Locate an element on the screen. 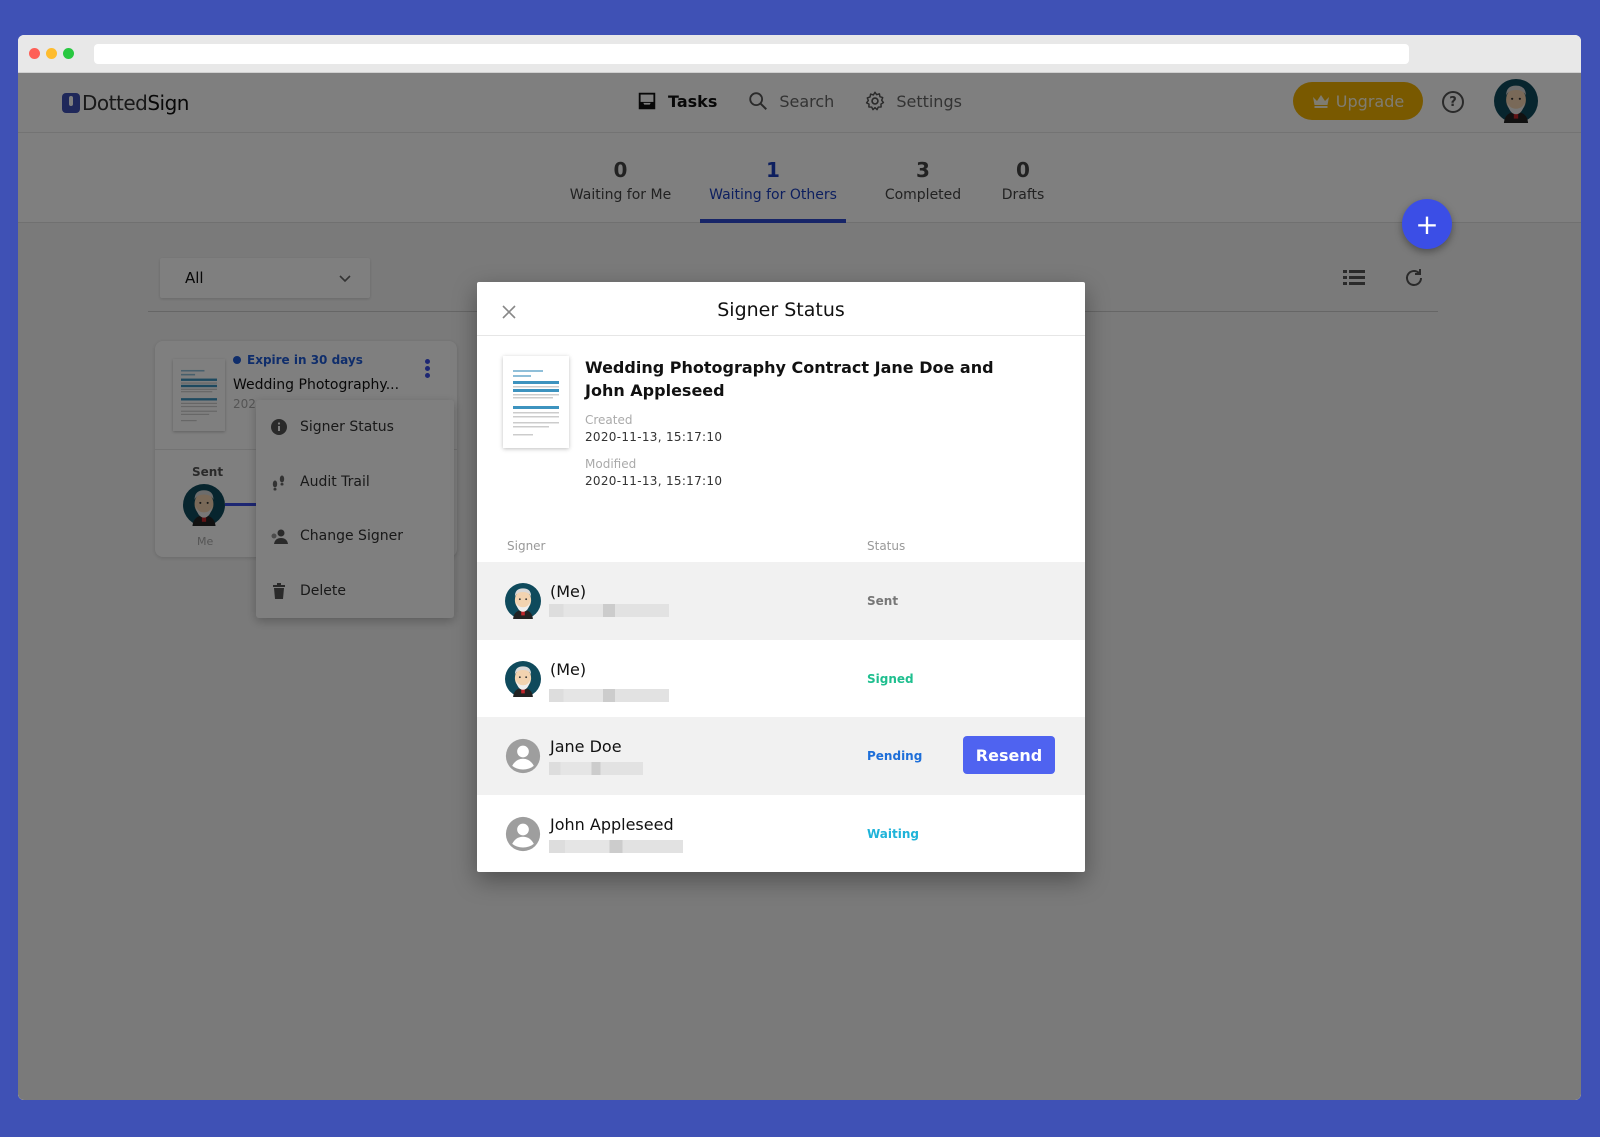 This screenshot has width=1600, height=1137. signer-name: Jane Doe is located at coordinates (586, 746).